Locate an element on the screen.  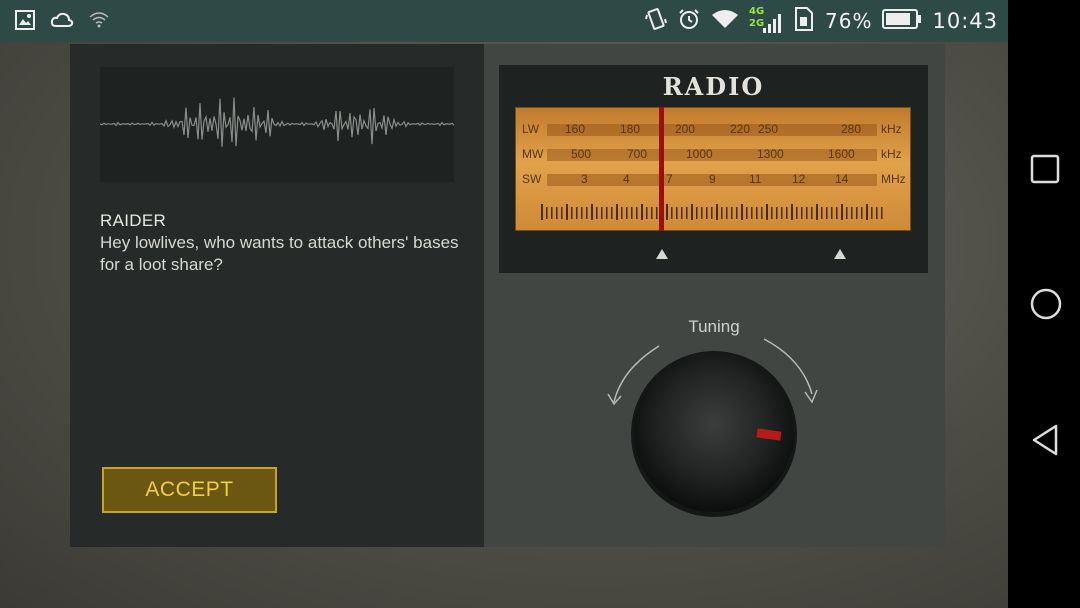
band-mw: MW 500 700 1000 1300 1600 kHz is located at coordinates (712, 154).